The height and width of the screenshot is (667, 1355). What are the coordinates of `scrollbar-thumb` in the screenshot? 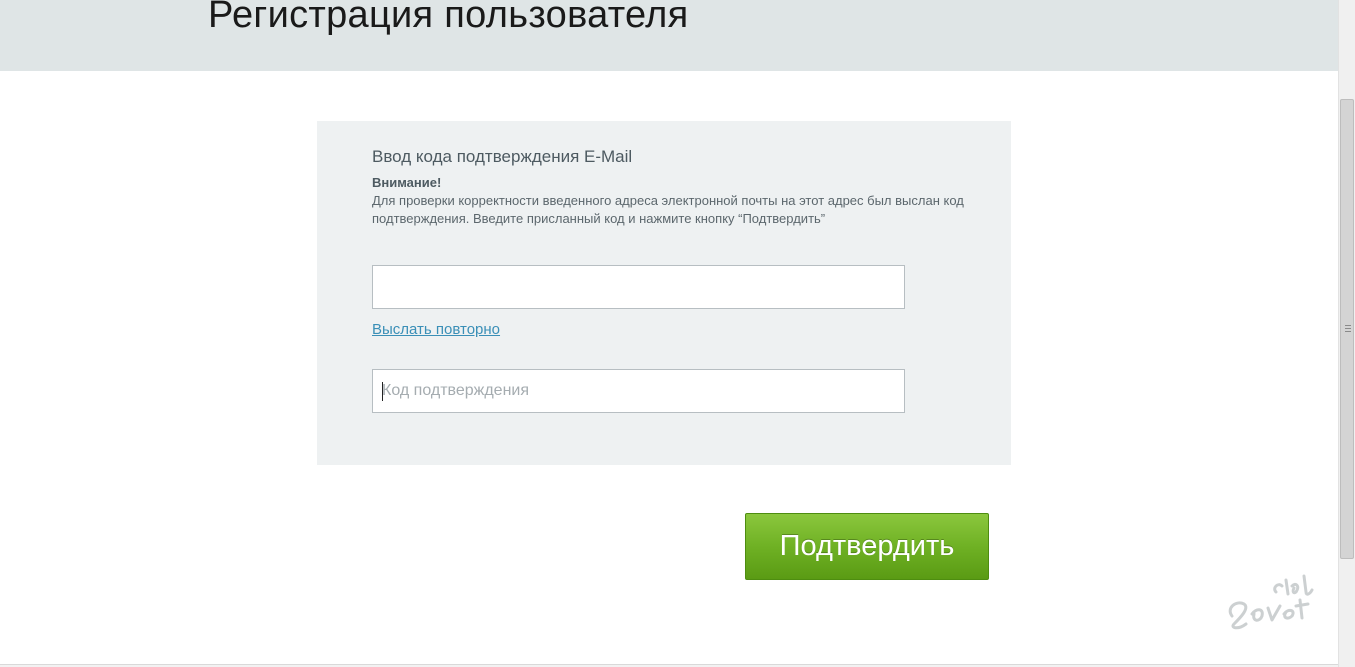 It's located at (1347, 329).